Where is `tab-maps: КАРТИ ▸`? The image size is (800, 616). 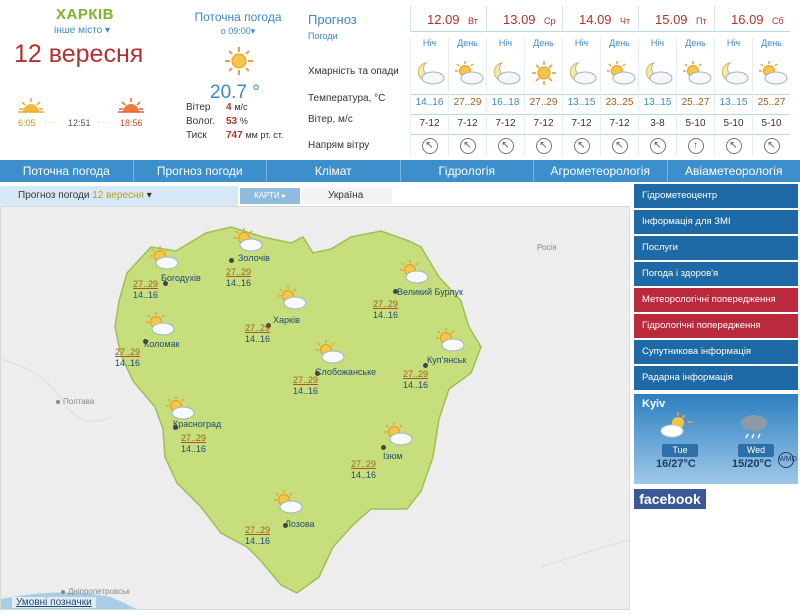 tab-maps: КАРТИ ▸ is located at coordinates (270, 196).